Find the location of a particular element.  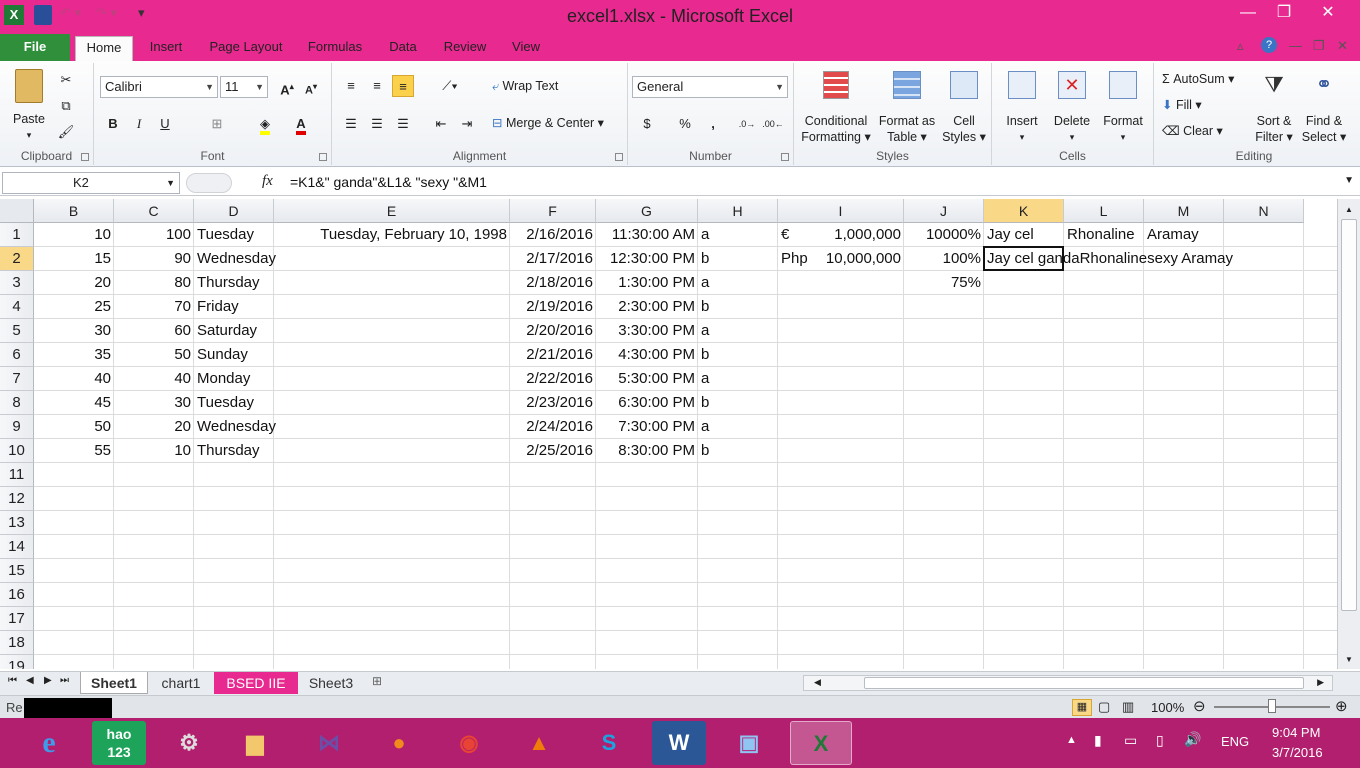

wrap-text-button: ⤶ Wrap Text is located at coordinates (525, 86).